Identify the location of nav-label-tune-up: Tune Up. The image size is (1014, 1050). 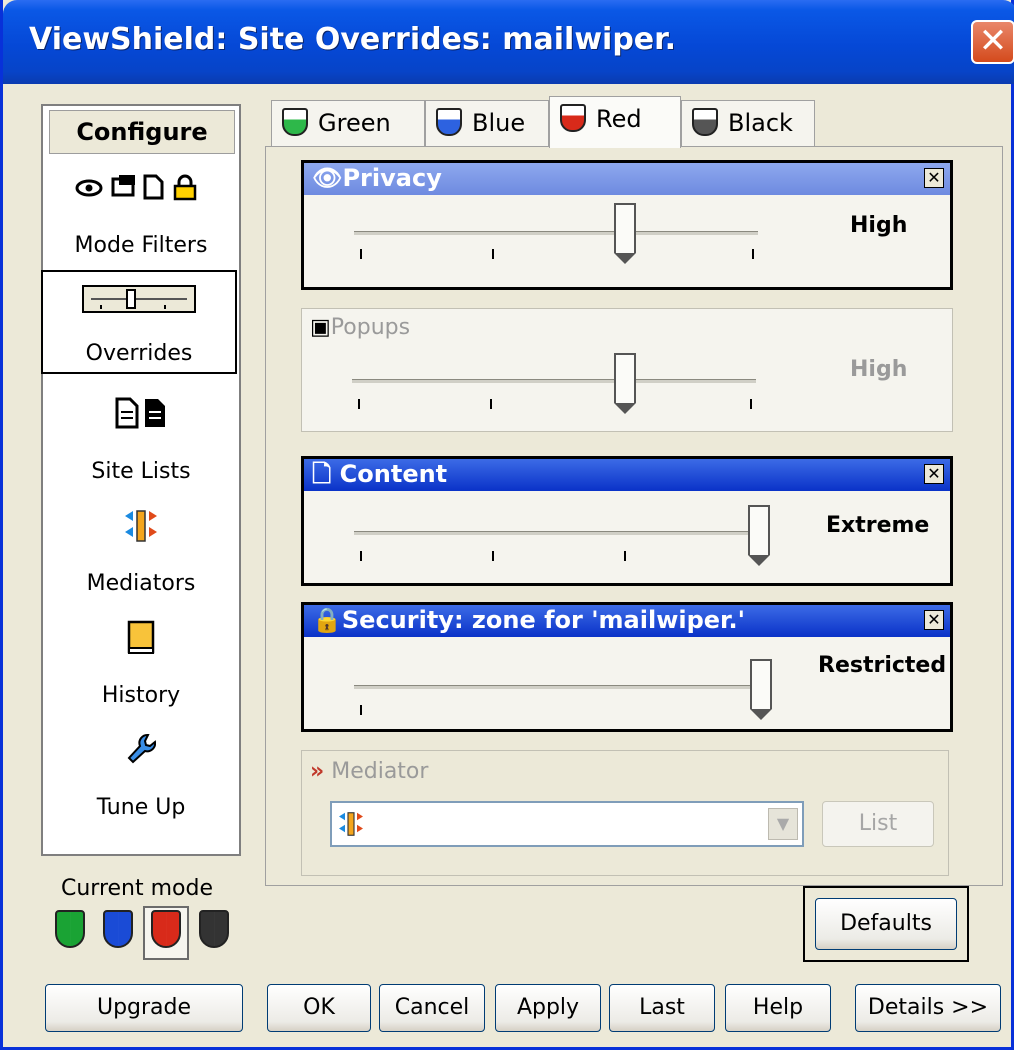
(141, 807).